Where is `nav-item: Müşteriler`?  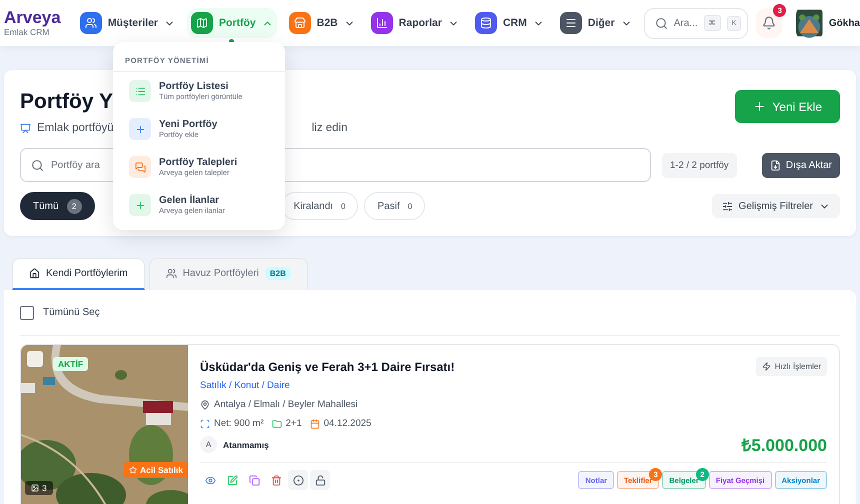 nav-item: Müşteriler is located at coordinates (127, 23).